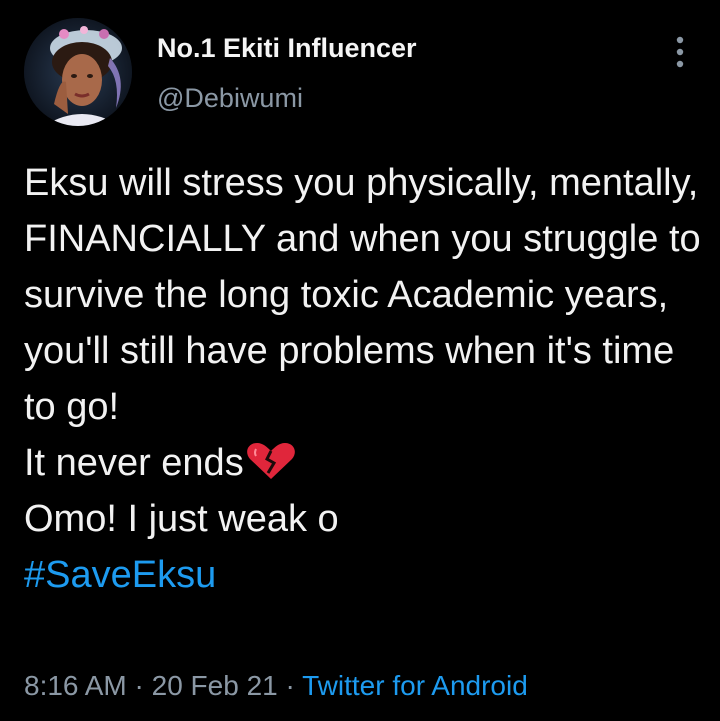 This screenshot has height=721, width=720. Describe the element at coordinates (181, 519) in the screenshot. I see `tweet-line: Omo! I just weak o` at that location.